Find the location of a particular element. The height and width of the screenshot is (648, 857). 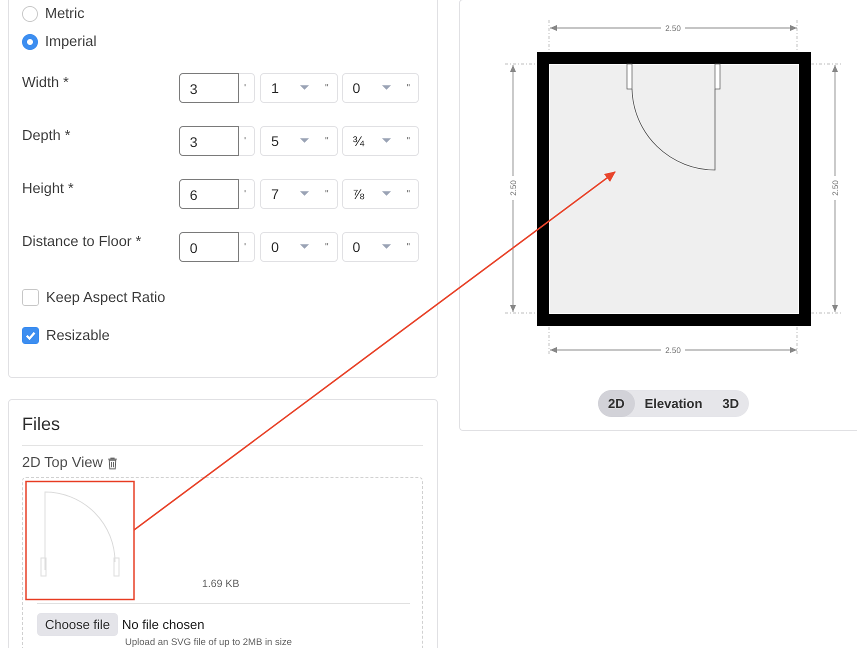

file-status: No file chosen is located at coordinates (163, 624).